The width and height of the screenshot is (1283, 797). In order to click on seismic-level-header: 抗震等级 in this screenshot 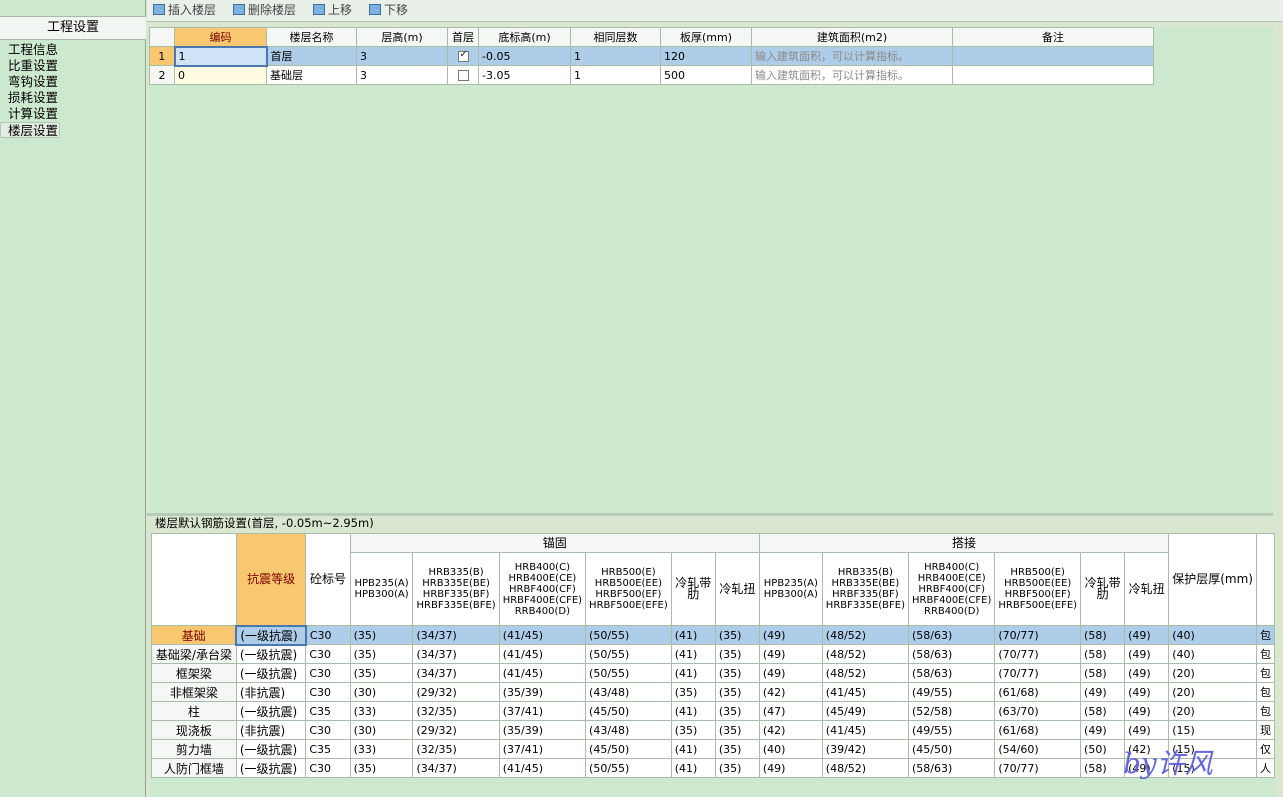, I will do `click(271, 579)`.